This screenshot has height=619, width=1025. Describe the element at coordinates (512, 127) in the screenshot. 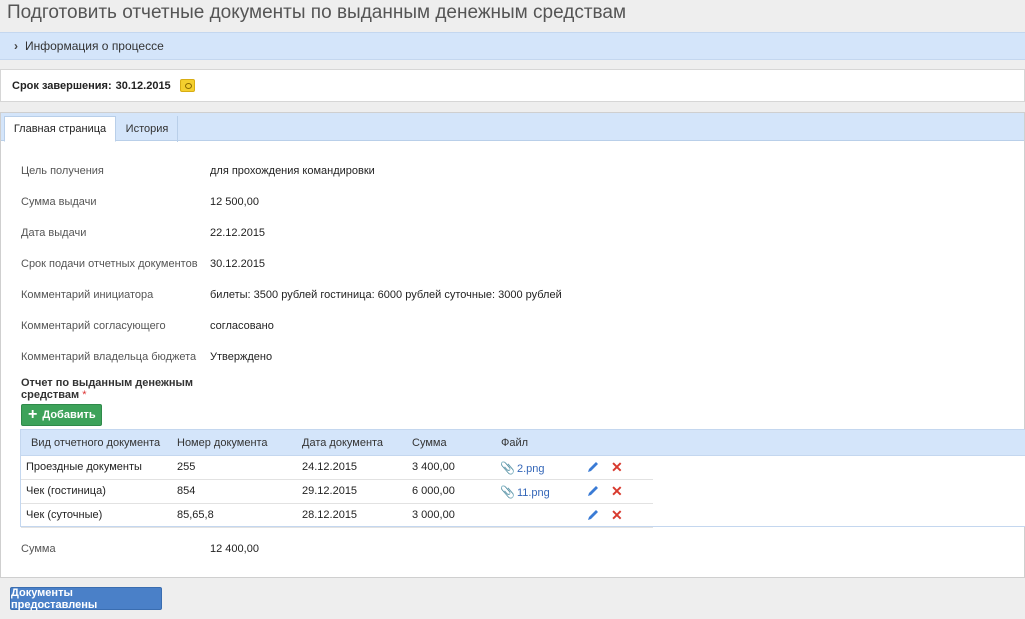

I see `tabs-bar: Главная страница История` at that location.